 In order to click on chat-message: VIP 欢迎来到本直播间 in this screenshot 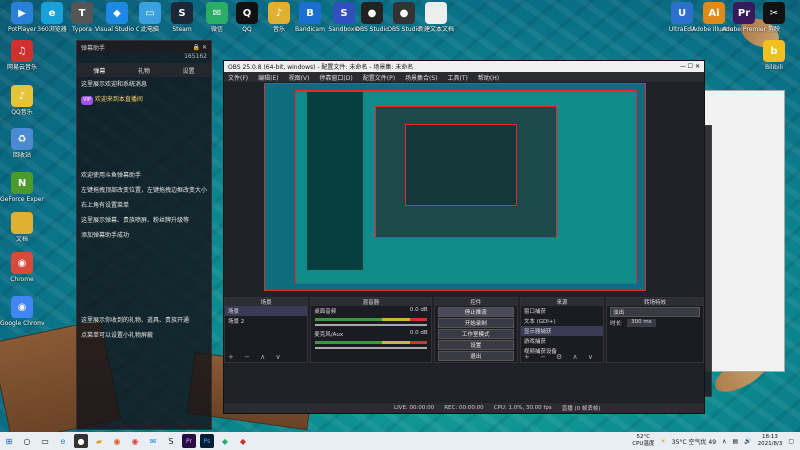, I will do `click(144, 100)`.